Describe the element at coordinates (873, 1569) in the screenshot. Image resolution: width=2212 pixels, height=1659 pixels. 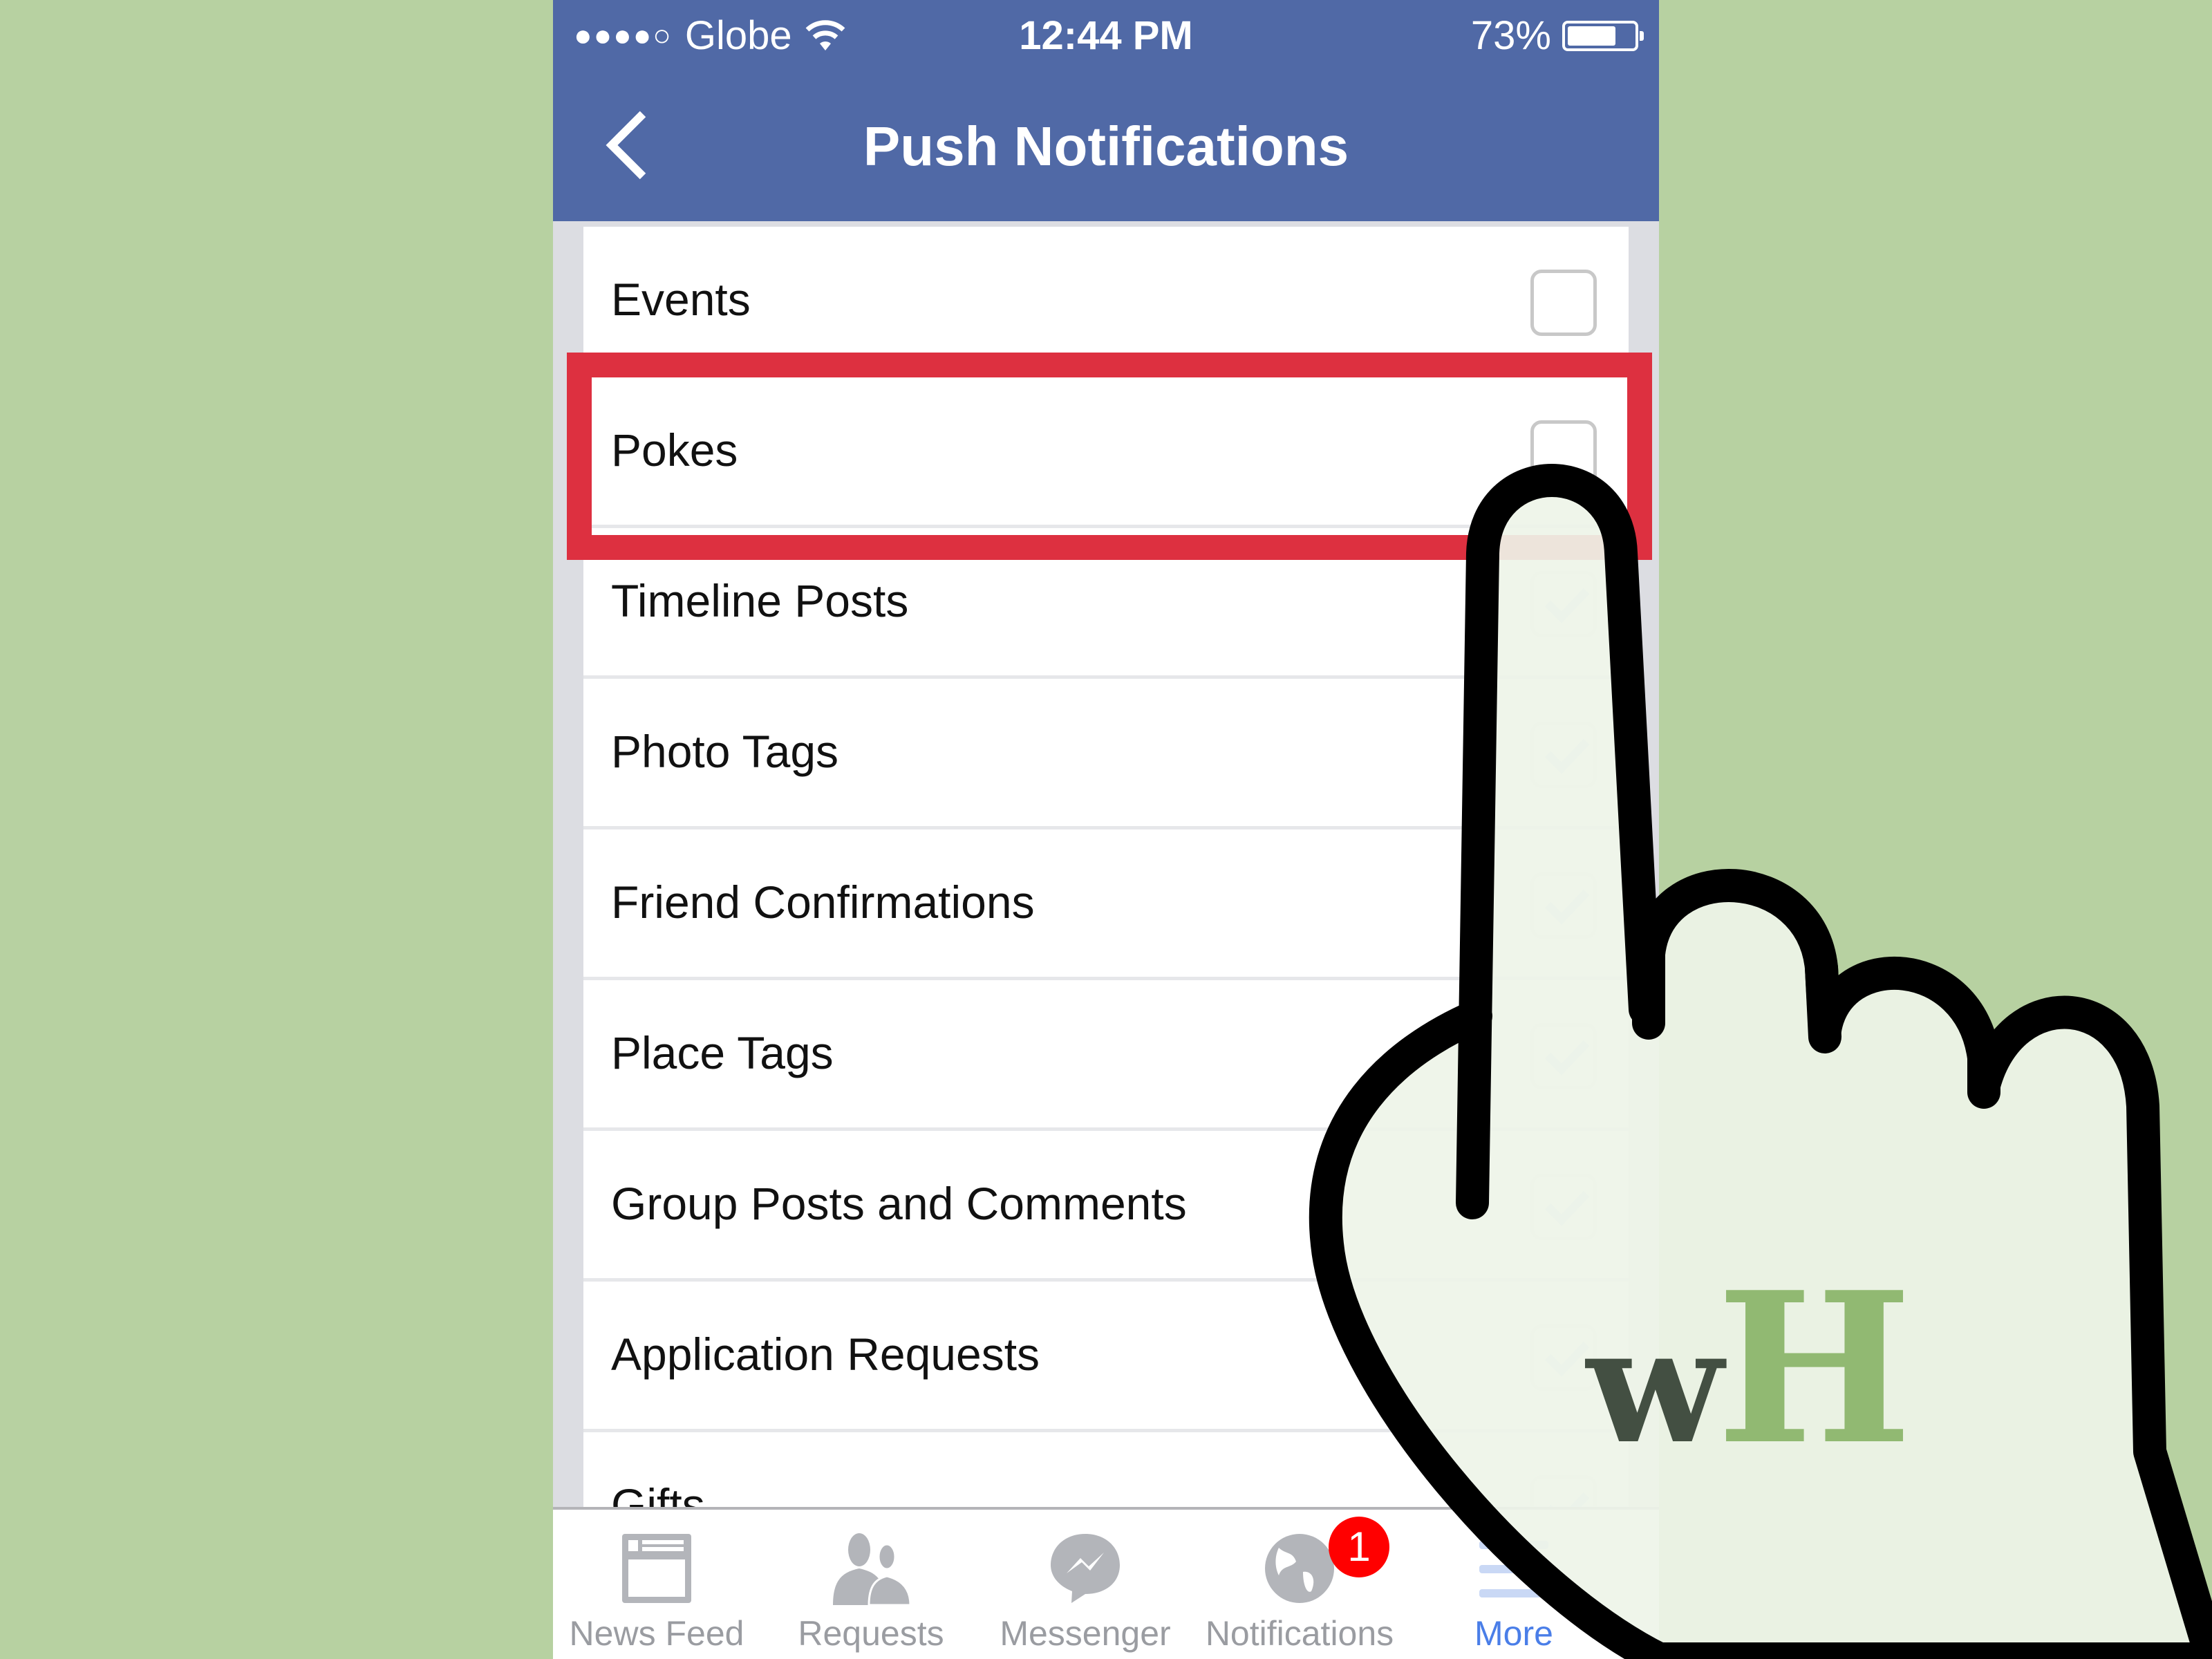
I see `friend-requests-icon` at that location.